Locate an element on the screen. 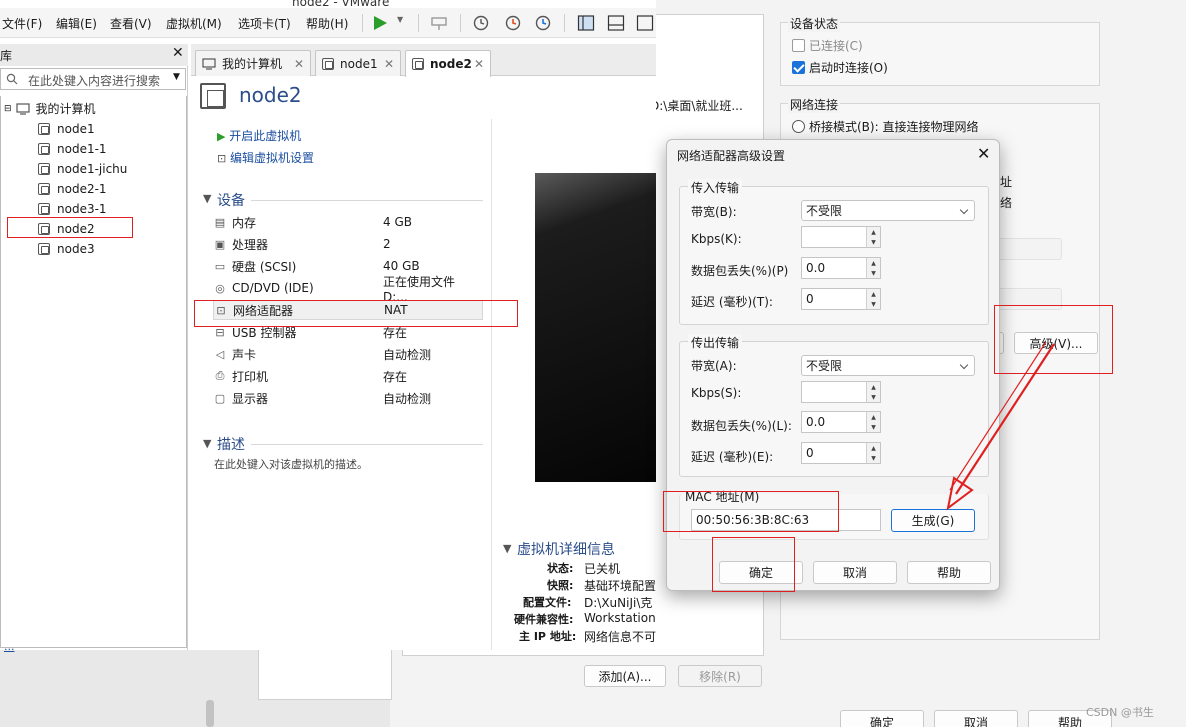 The width and height of the screenshot is (1186, 727). menu-file: 文件(F) is located at coordinates (22, 23).